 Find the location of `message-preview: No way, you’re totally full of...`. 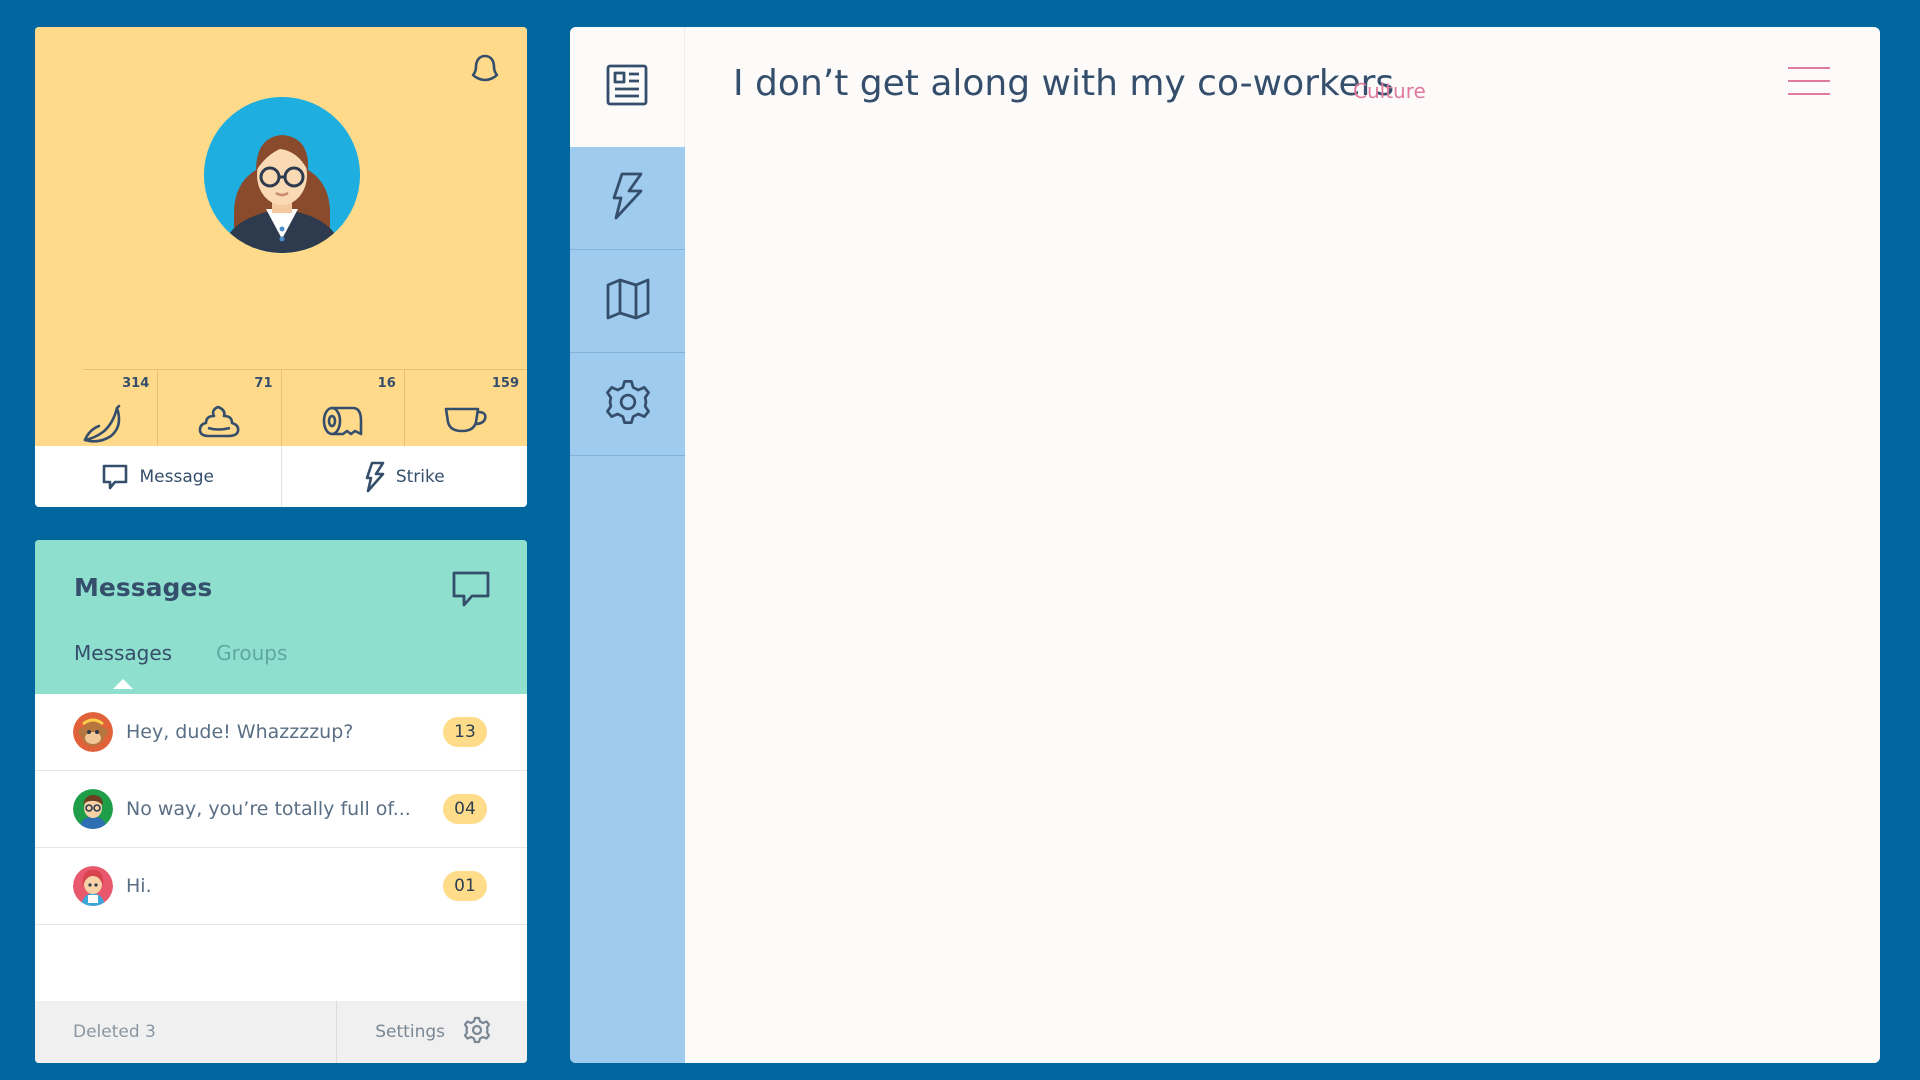

message-preview: No way, you’re totally full of... is located at coordinates (268, 809).